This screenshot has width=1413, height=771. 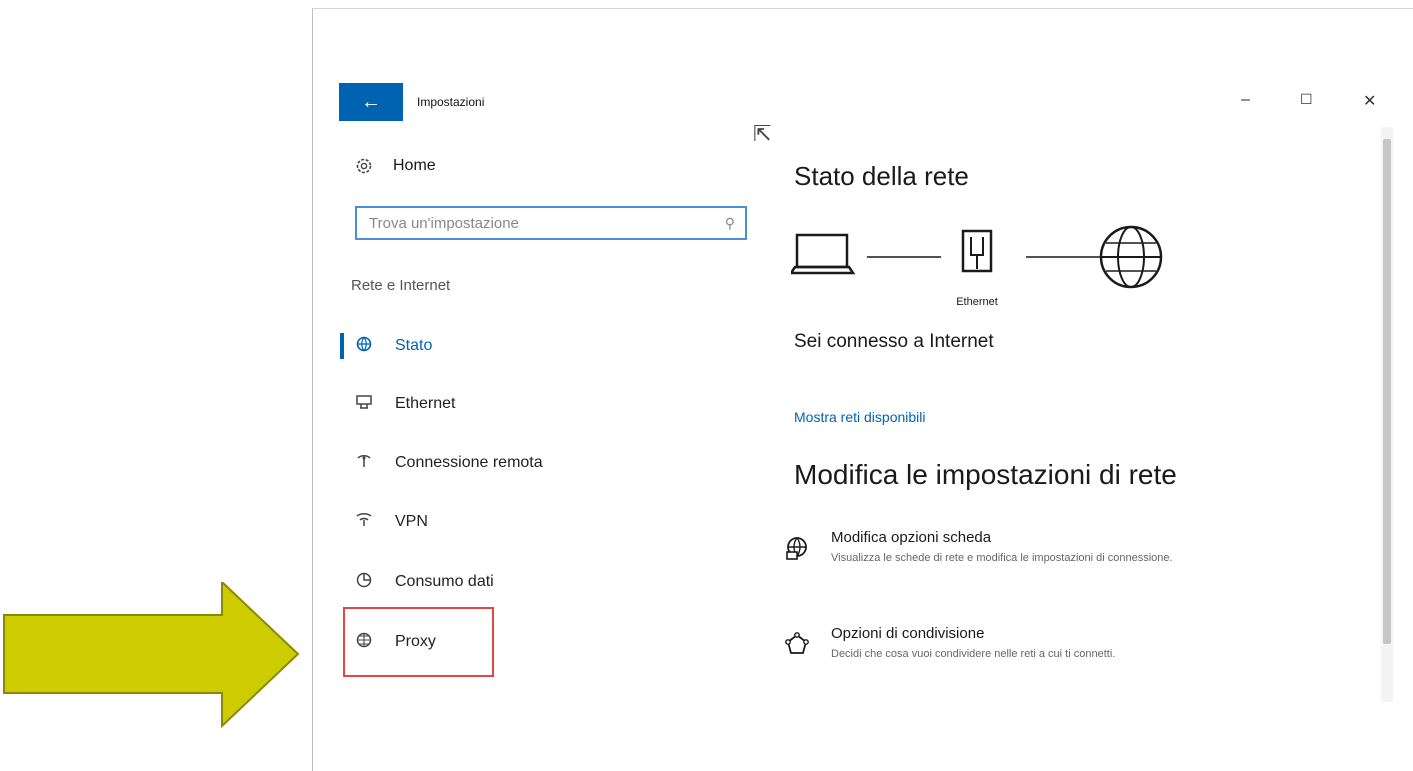 What do you see at coordinates (444, 581) in the screenshot?
I see `sidebar-item-label: Consumo dati` at bounding box center [444, 581].